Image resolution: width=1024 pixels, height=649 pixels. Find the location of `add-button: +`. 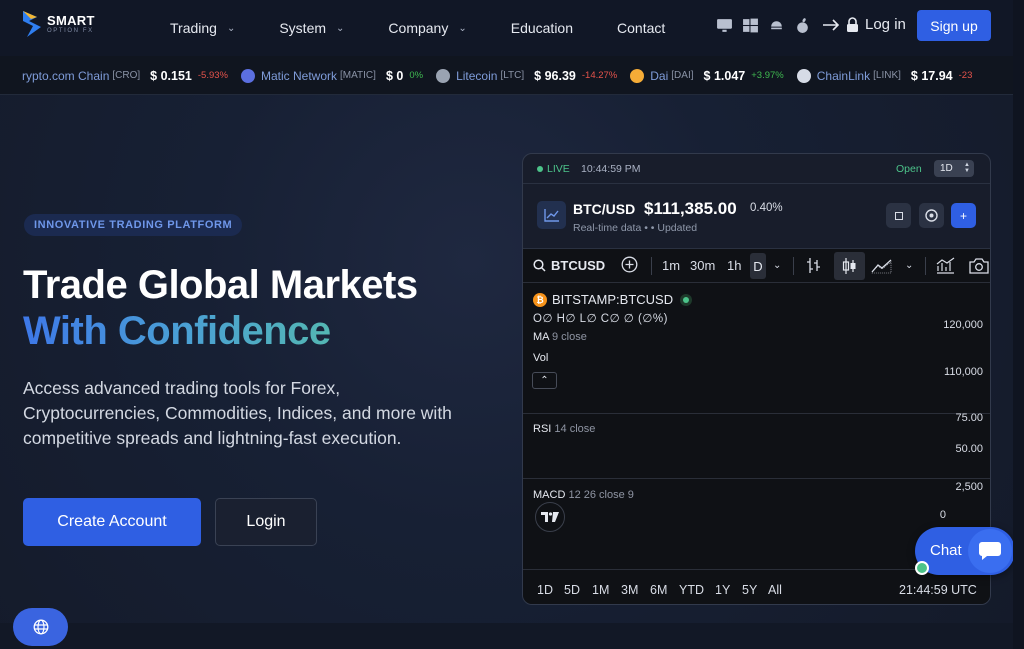

add-button: + is located at coordinates (963, 215).